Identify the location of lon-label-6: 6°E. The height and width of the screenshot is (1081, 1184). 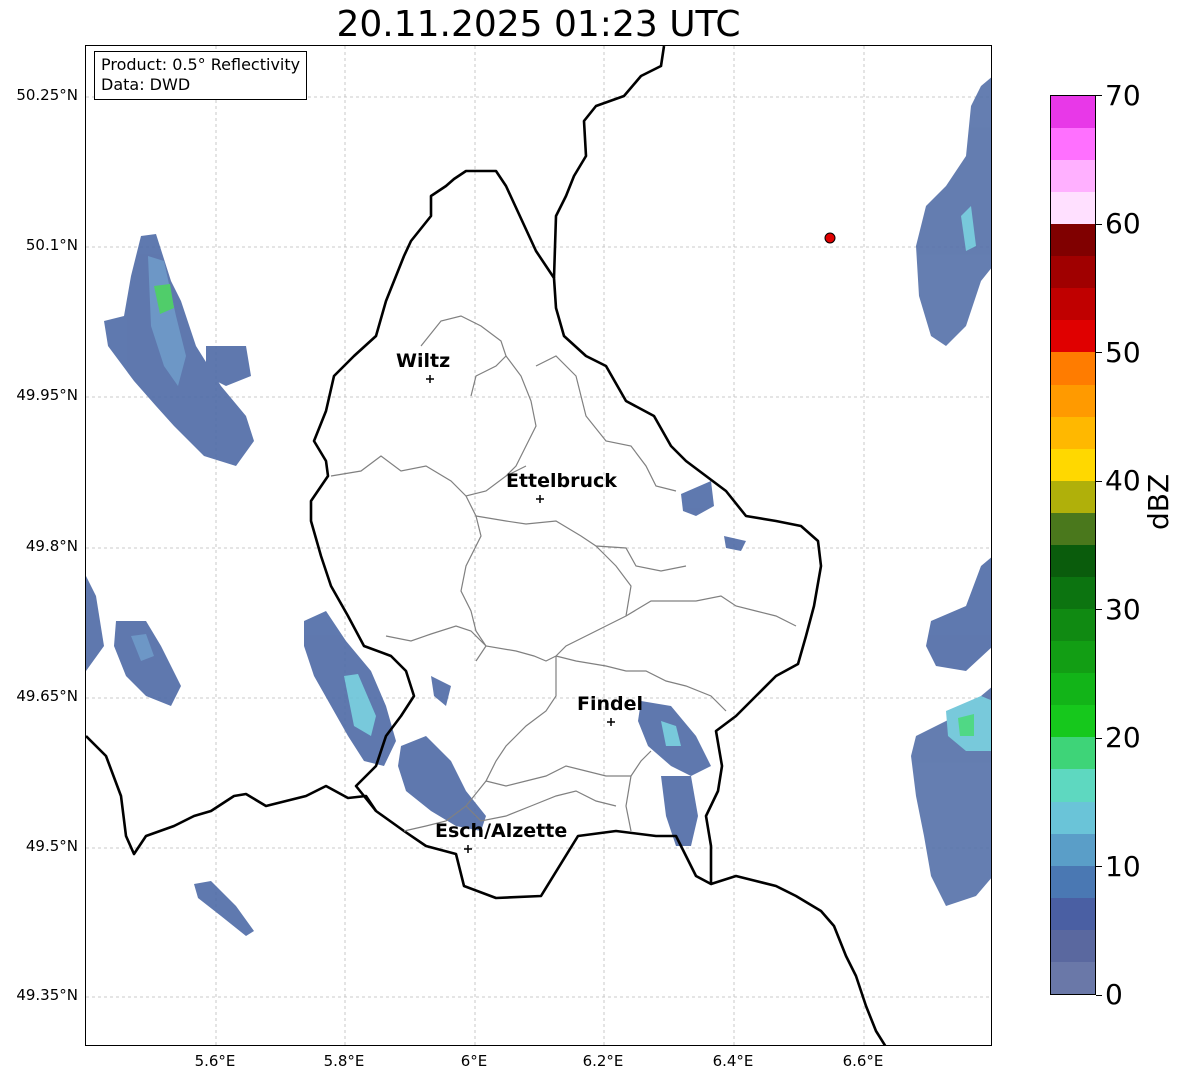
(474, 1061).